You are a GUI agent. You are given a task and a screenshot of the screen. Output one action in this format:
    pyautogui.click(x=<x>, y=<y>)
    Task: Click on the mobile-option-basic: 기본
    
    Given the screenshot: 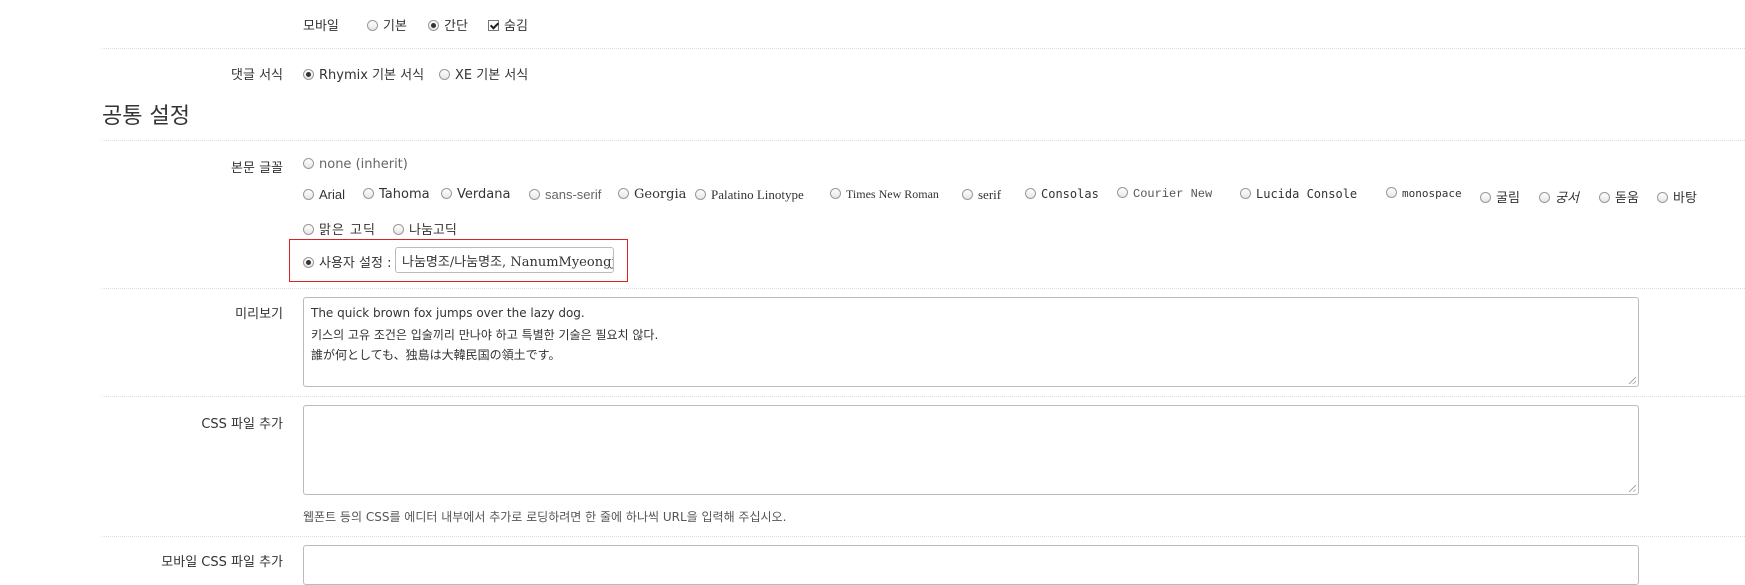 What is the action you would take?
    pyautogui.click(x=387, y=24)
    